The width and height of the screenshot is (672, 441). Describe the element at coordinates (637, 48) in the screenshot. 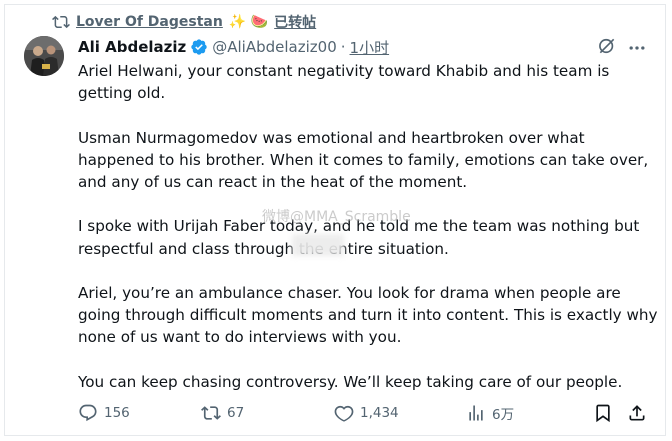

I see `more-icon` at that location.